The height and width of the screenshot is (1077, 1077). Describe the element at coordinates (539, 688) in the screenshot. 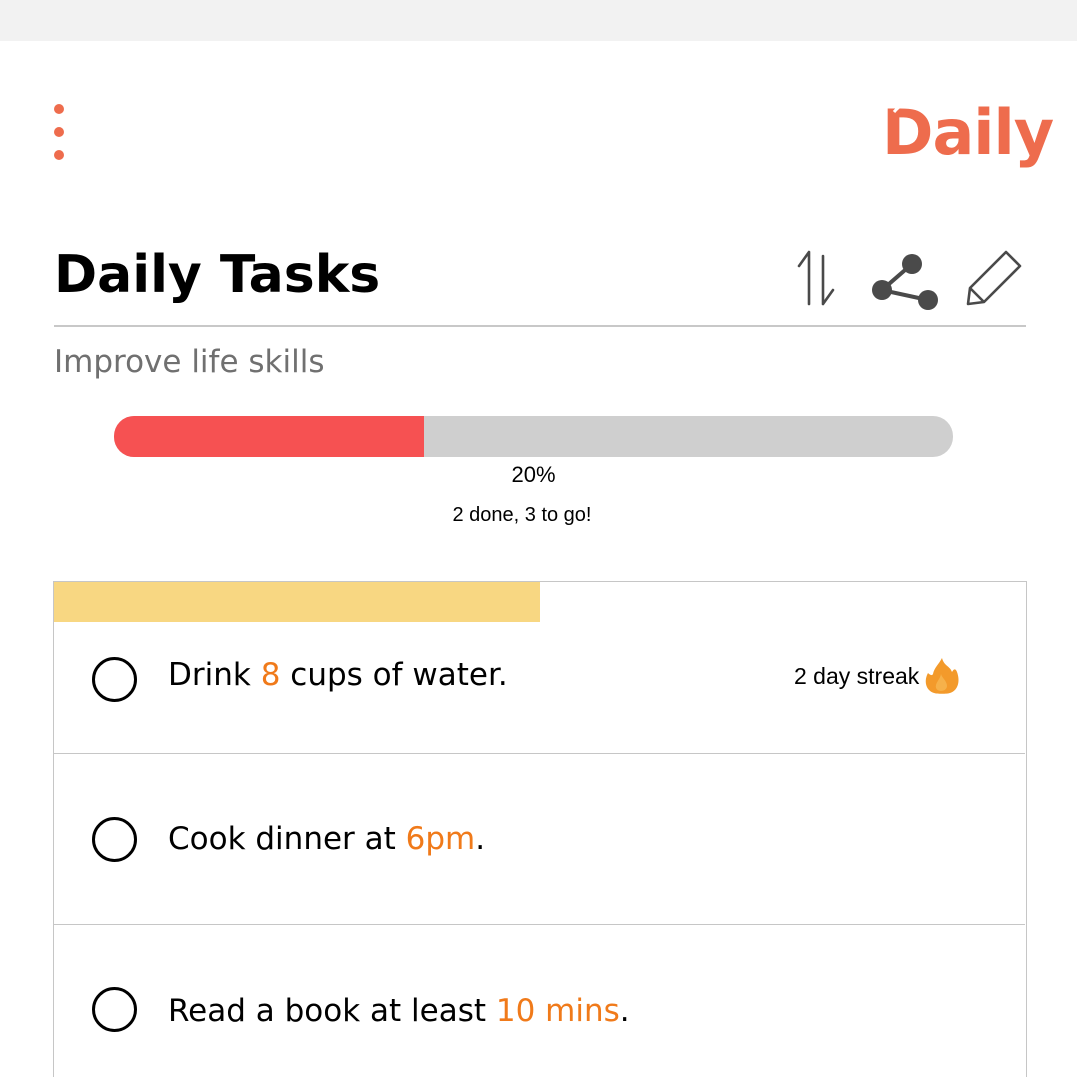

I see `task-row: Drink 8 cups of water. 2 day streak` at that location.